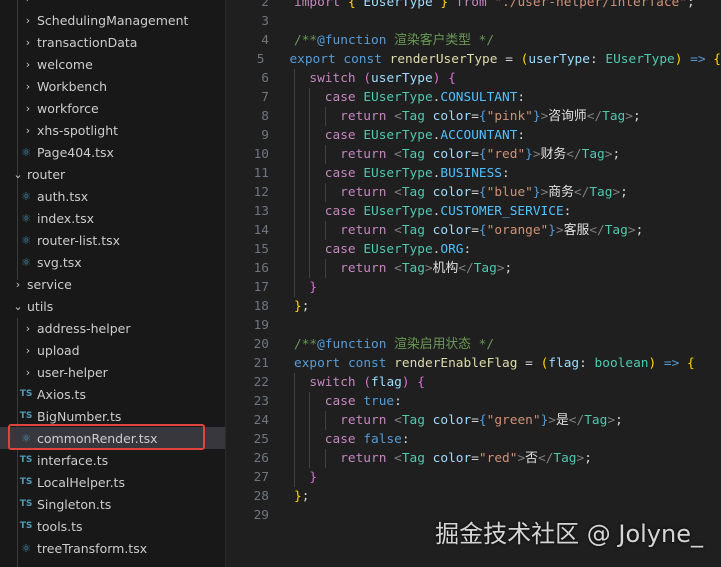 Image resolution: width=721 pixels, height=567 pixels. What do you see at coordinates (564, 363) in the screenshot?
I see `code-token: flag` at bounding box center [564, 363].